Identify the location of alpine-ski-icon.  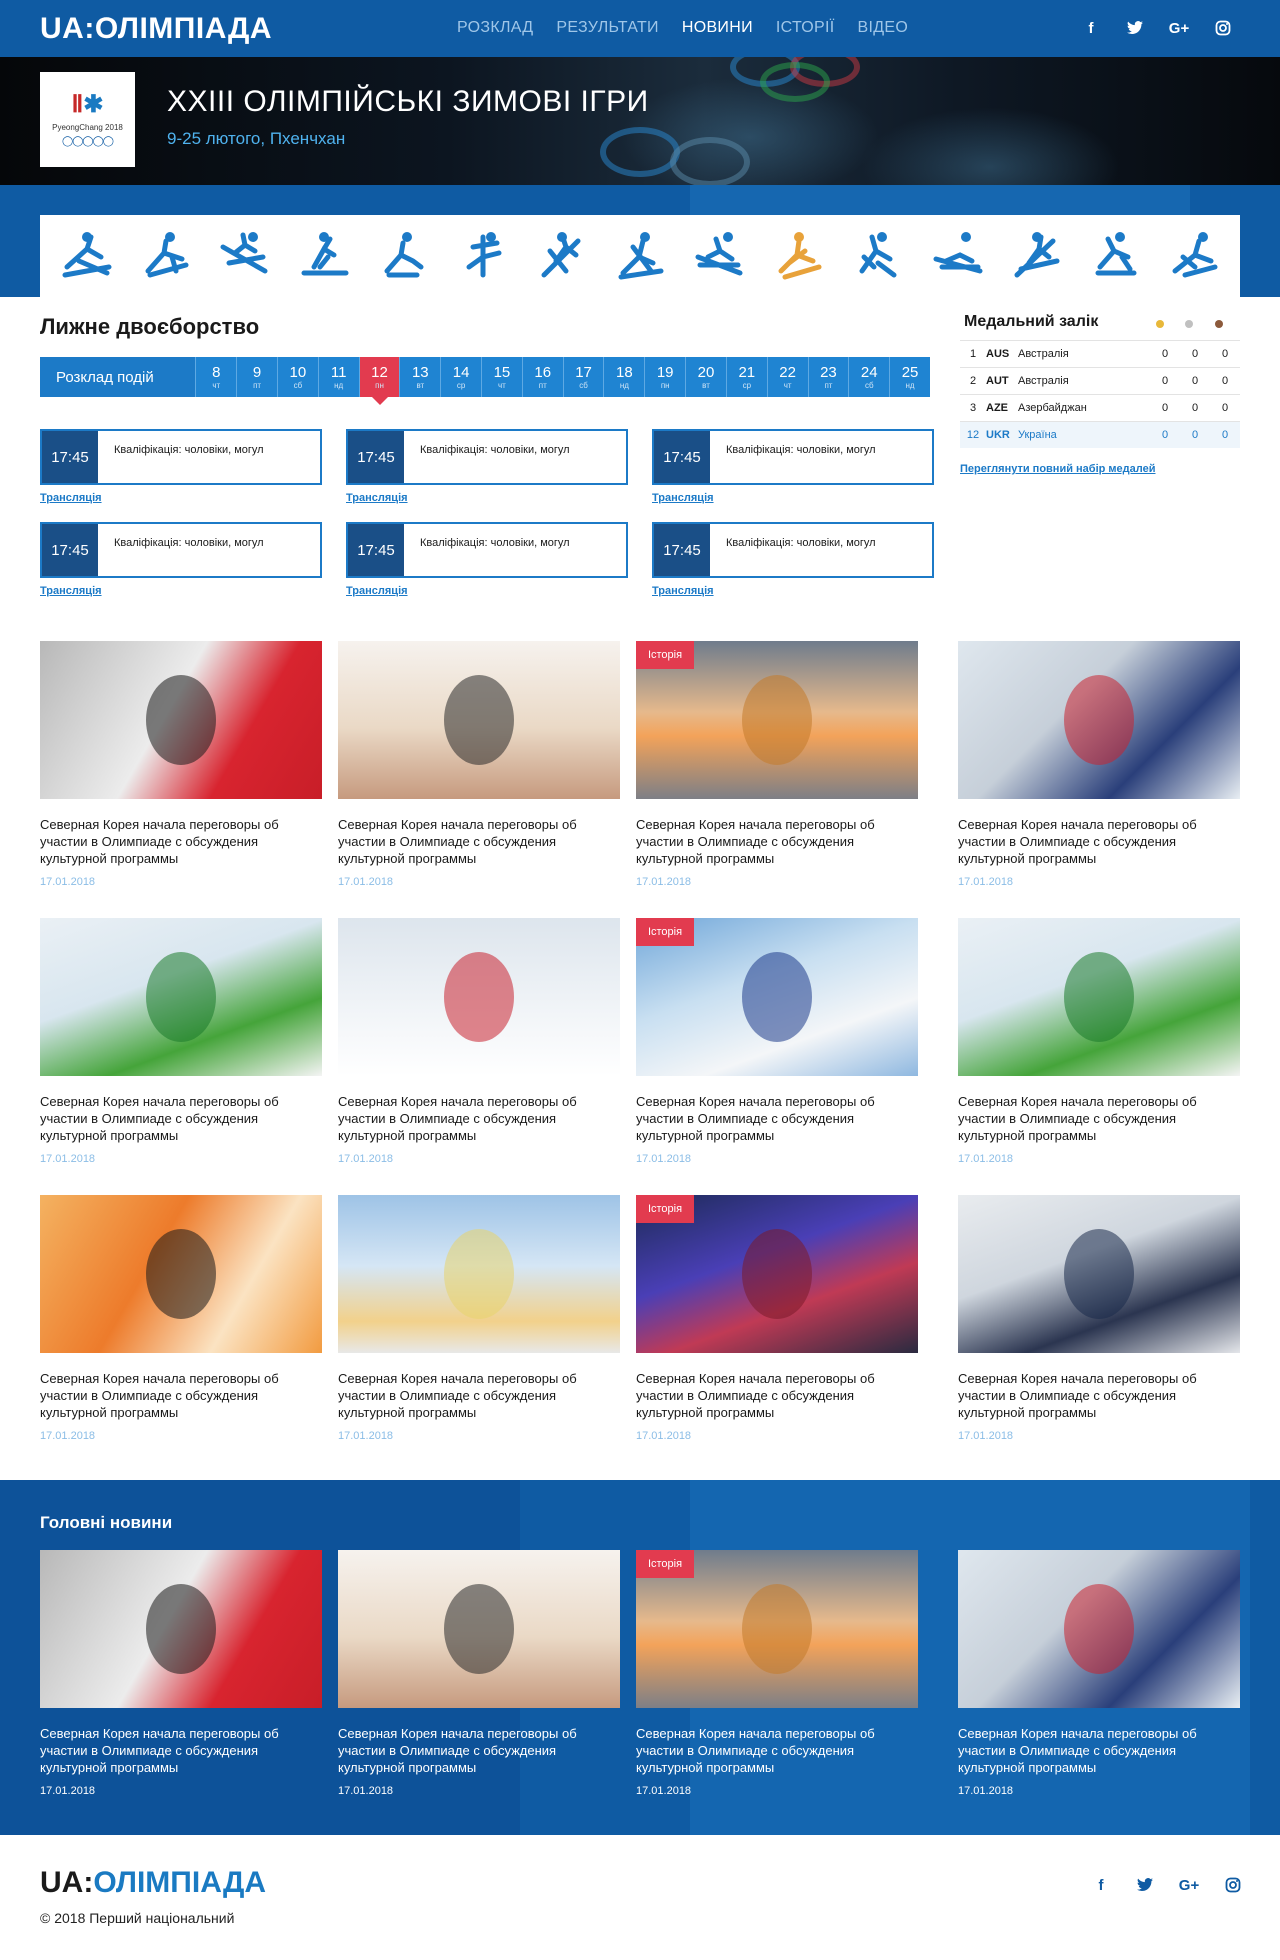
(1036, 256).